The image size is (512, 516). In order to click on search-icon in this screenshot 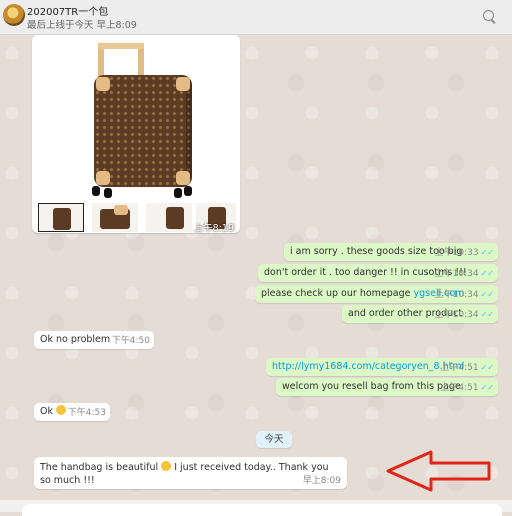, I will do `click(488, 15)`.